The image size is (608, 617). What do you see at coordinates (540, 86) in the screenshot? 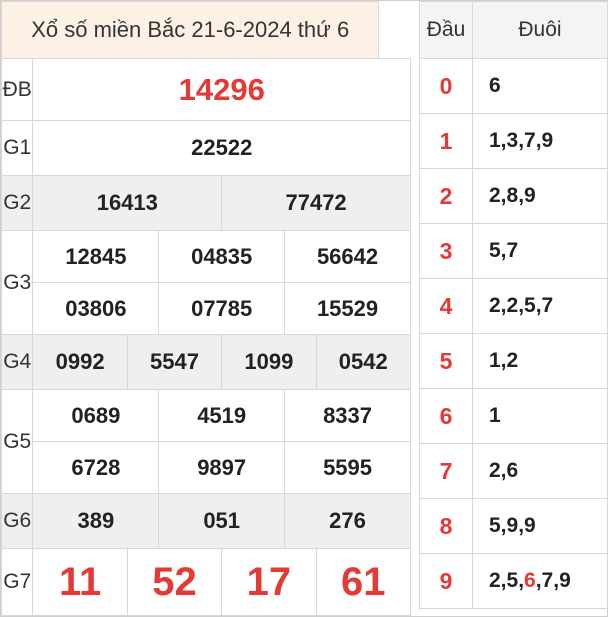
I see `tail-digits: 6` at bounding box center [540, 86].